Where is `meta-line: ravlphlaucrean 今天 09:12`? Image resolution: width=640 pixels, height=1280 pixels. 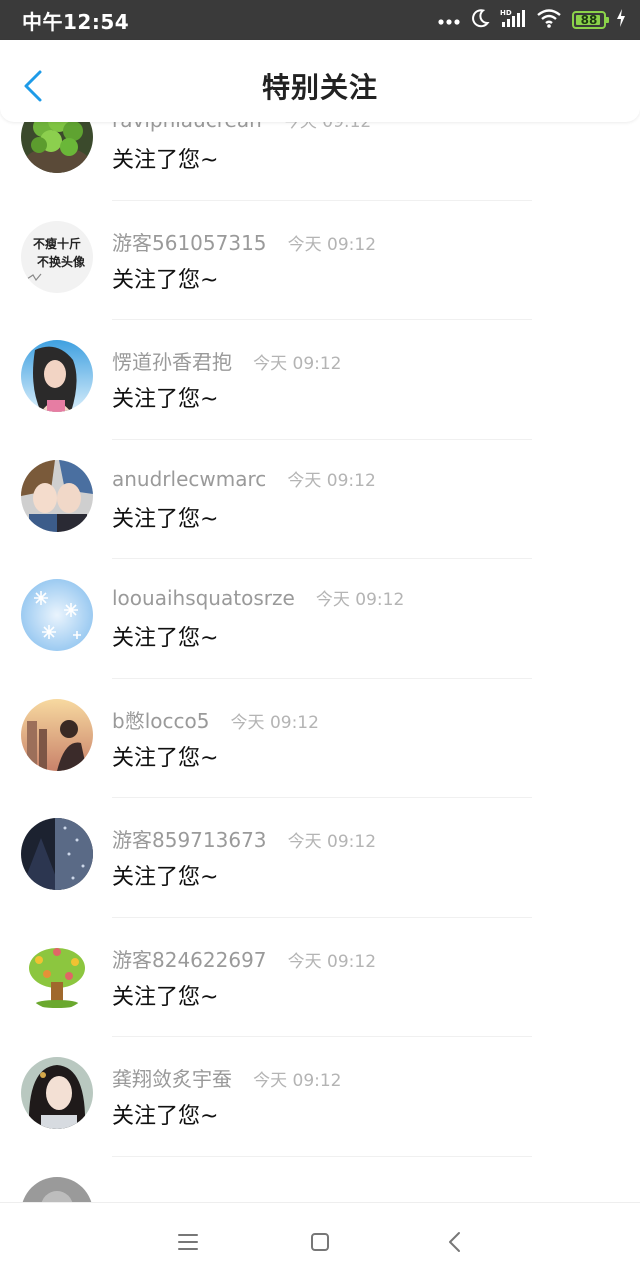 meta-line: ravlphlaucrean 今天 09:12 is located at coordinates (241, 127).